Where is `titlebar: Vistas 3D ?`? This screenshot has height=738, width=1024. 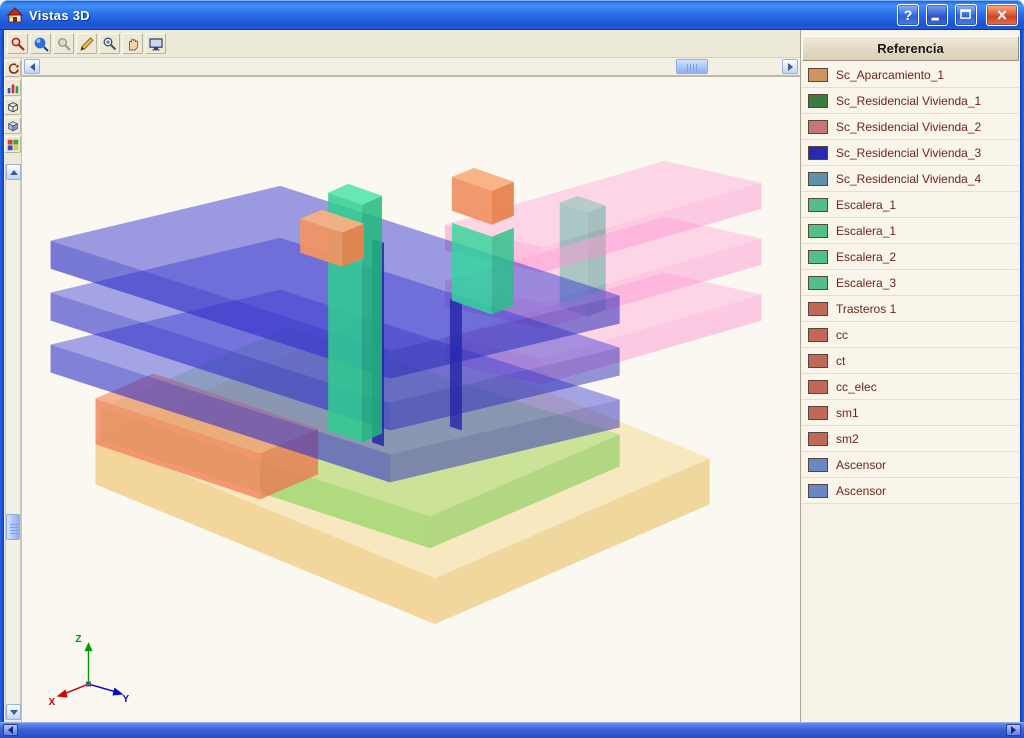 titlebar: Vistas 3D ? is located at coordinates (512, 15).